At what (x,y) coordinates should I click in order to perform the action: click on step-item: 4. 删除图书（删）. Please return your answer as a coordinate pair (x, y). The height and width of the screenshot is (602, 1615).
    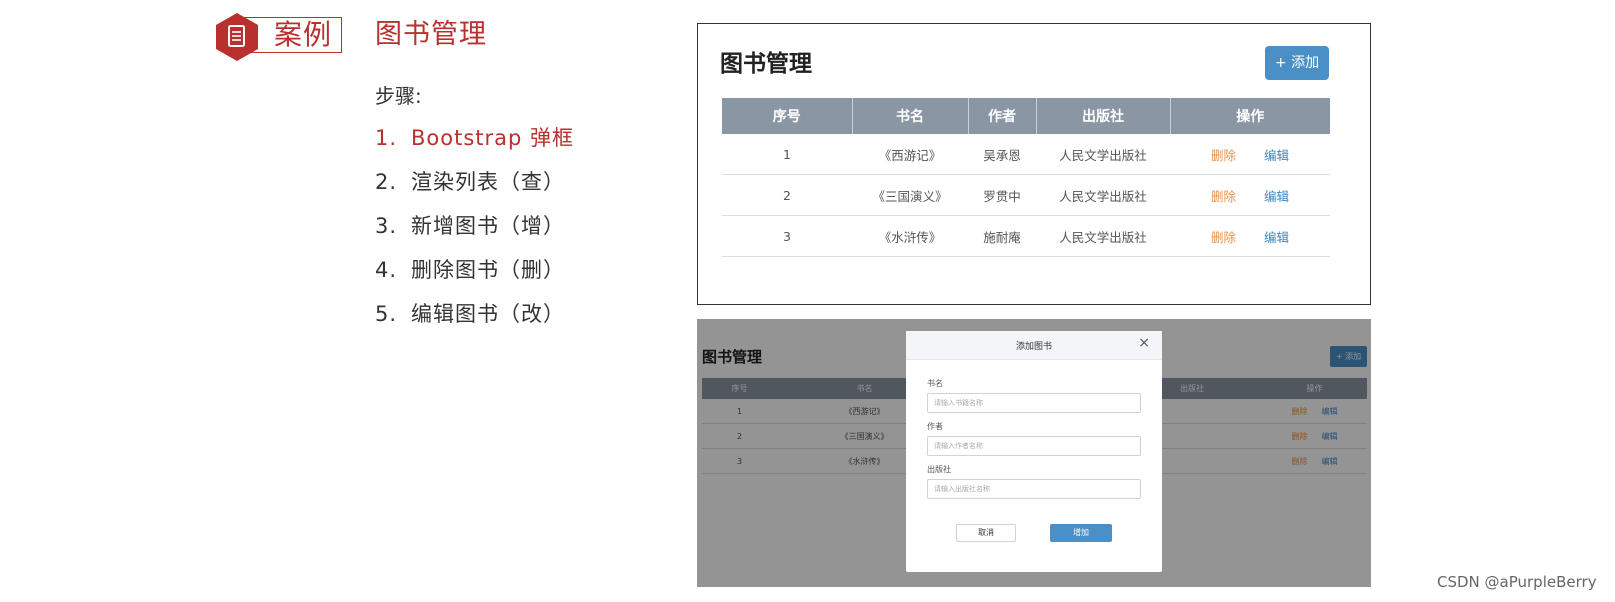
    Looking at the image, I should click on (474, 278).